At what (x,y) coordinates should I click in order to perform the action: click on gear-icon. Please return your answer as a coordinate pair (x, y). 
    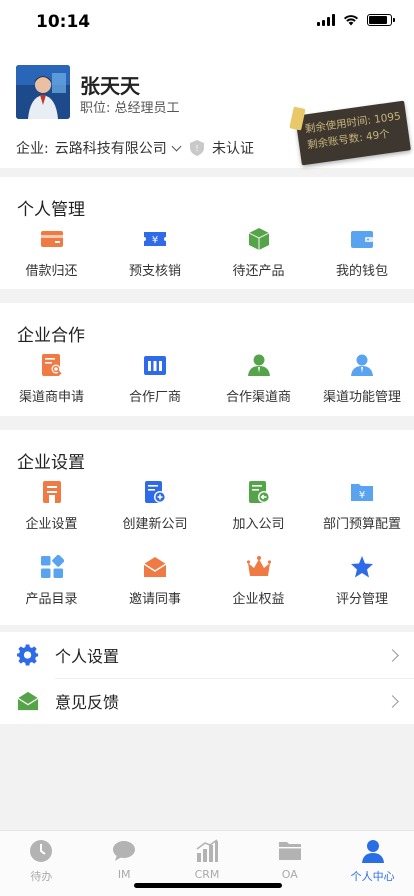
    Looking at the image, I should click on (28, 655).